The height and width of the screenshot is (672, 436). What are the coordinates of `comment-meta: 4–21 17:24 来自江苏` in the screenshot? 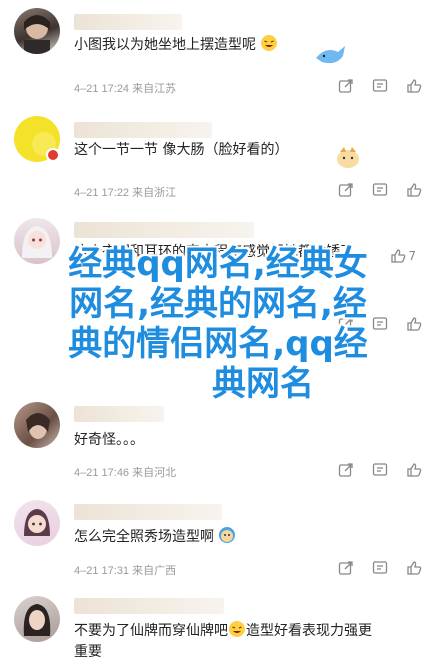 It's located at (125, 89).